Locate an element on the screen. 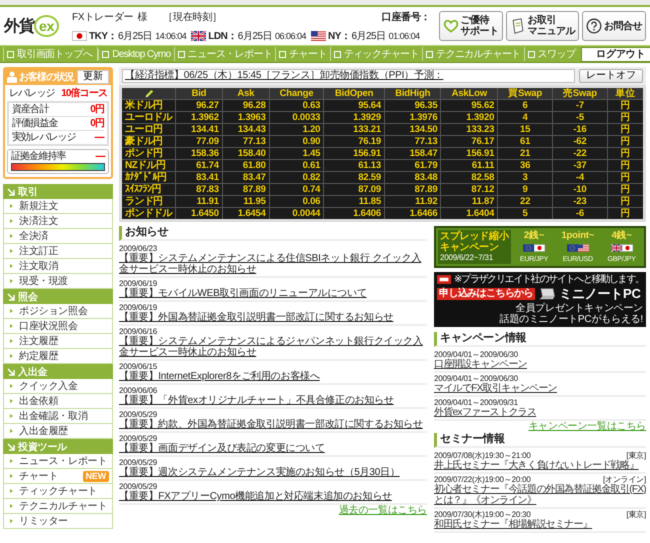 The image size is (650, 543). rate-cell: 1.3963 is located at coordinates (246, 118).